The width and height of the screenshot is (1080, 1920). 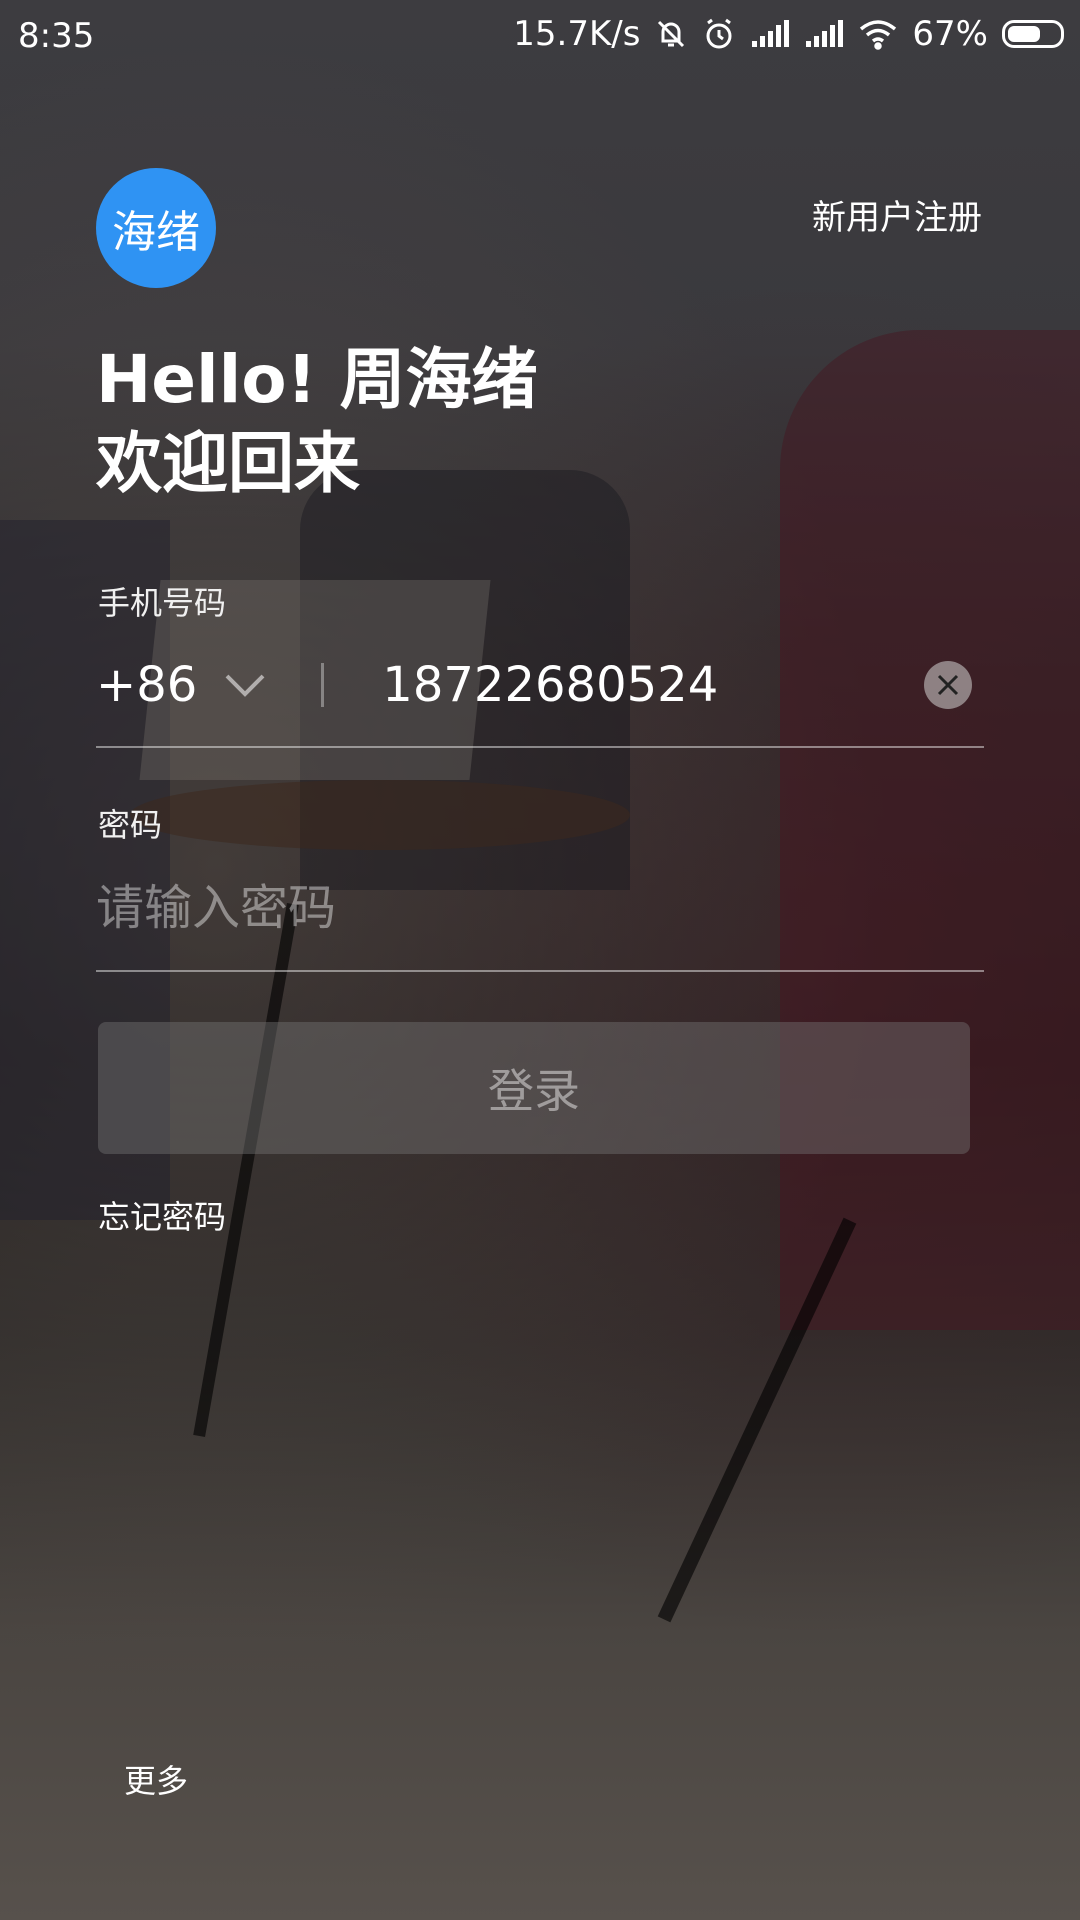 What do you see at coordinates (323, 685) in the screenshot?
I see `field-divider` at bounding box center [323, 685].